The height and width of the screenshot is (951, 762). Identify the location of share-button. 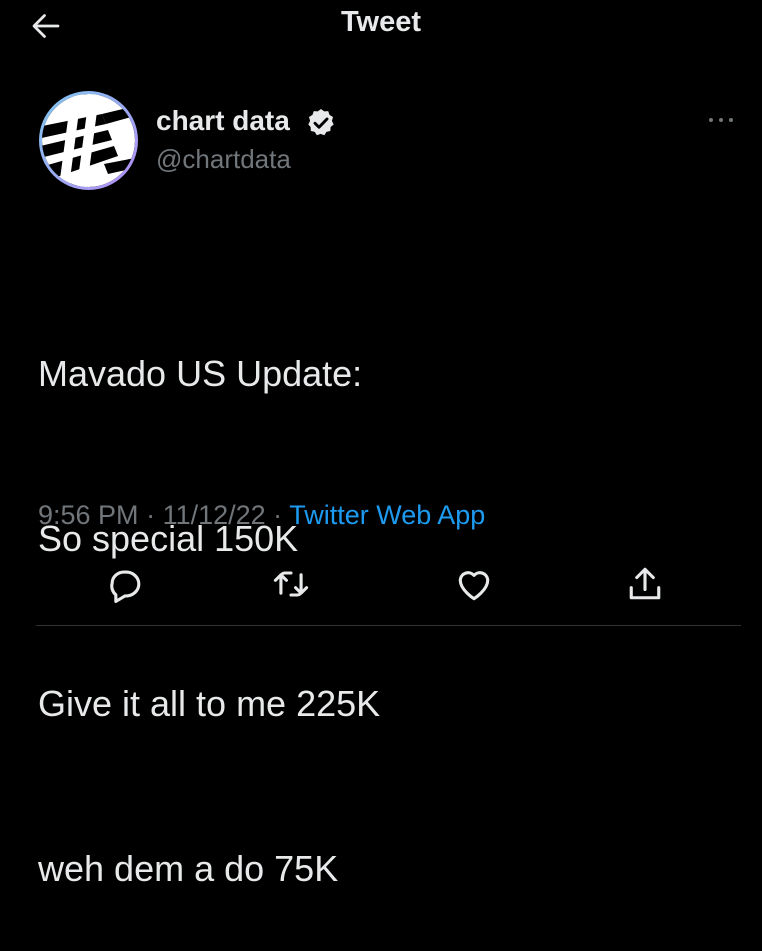
(645, 584).